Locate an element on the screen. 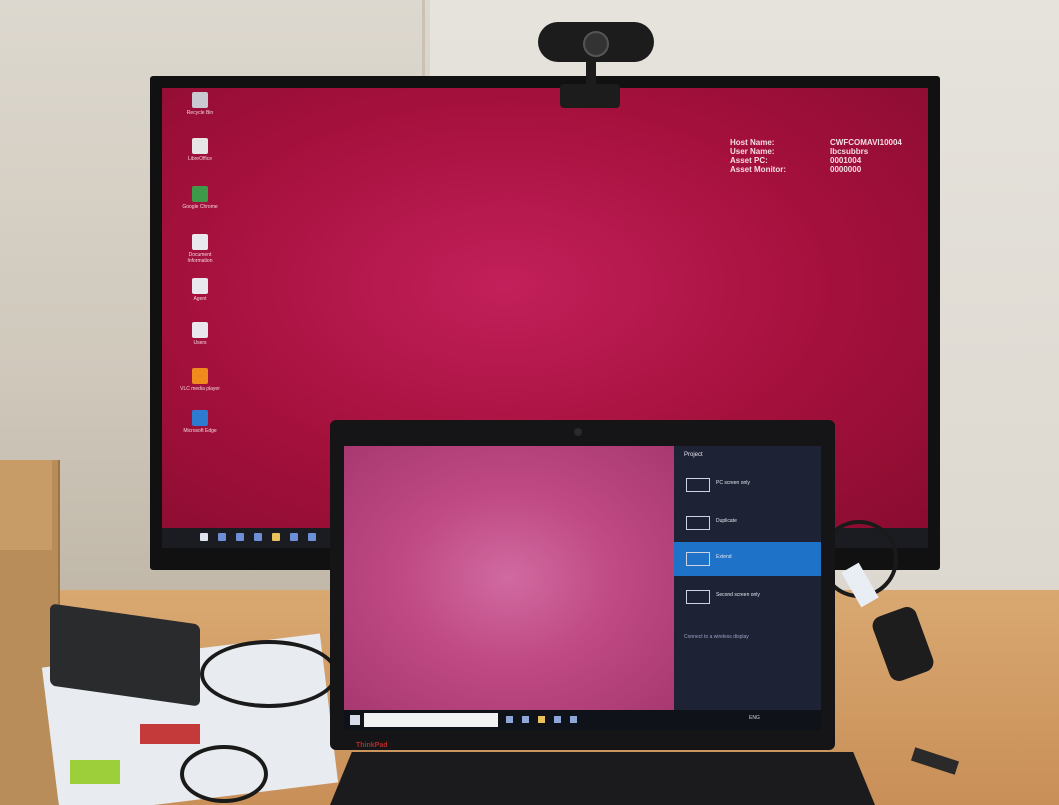 The height and width of the screenshot is (805, 1059). search-icon is located at coordinates (222, 537).